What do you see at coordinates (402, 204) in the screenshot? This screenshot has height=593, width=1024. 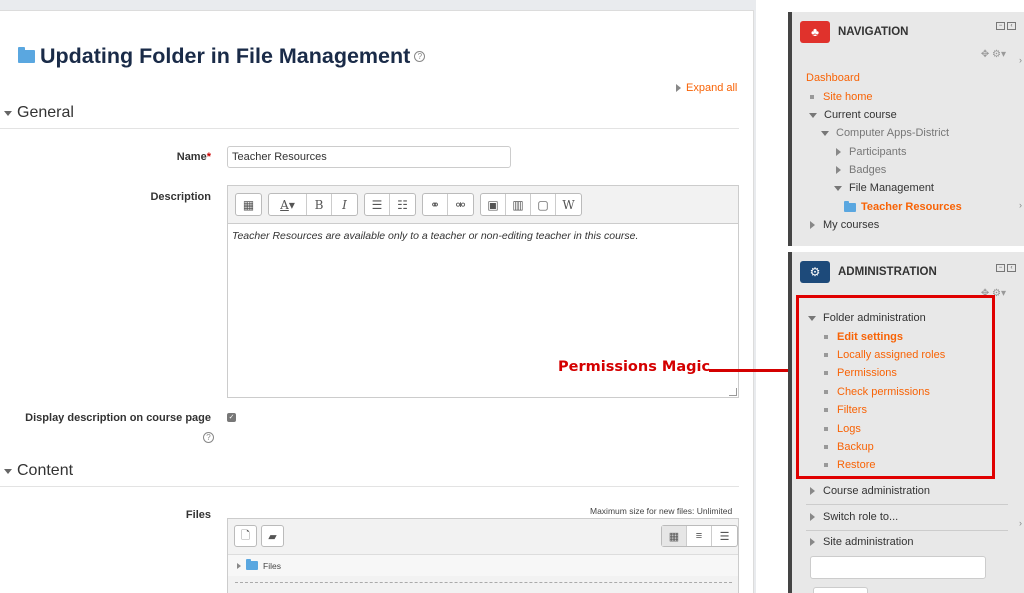 I see `numbered-list-icon: ☷` at bounding box center [402, 204].